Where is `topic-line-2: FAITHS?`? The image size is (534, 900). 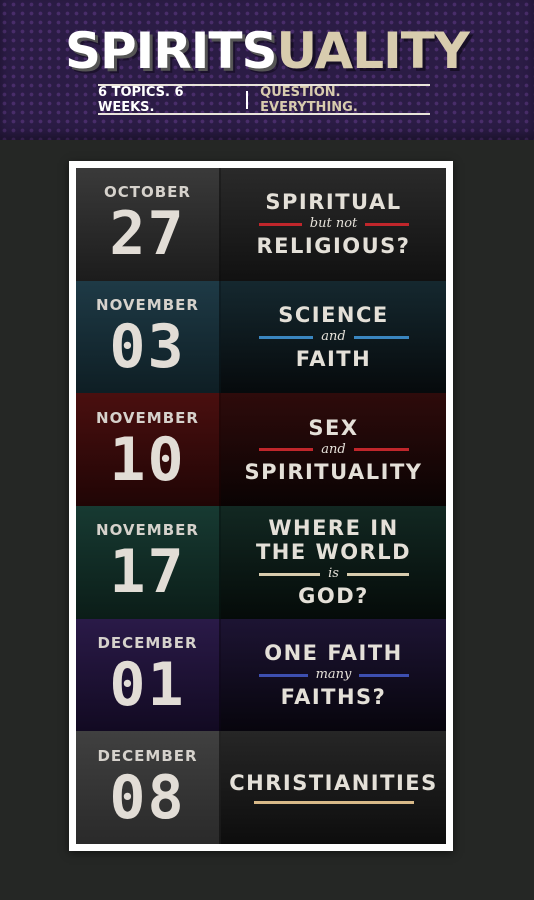 topic-line-2: FAITHS? is located at coordinates (333, 697).